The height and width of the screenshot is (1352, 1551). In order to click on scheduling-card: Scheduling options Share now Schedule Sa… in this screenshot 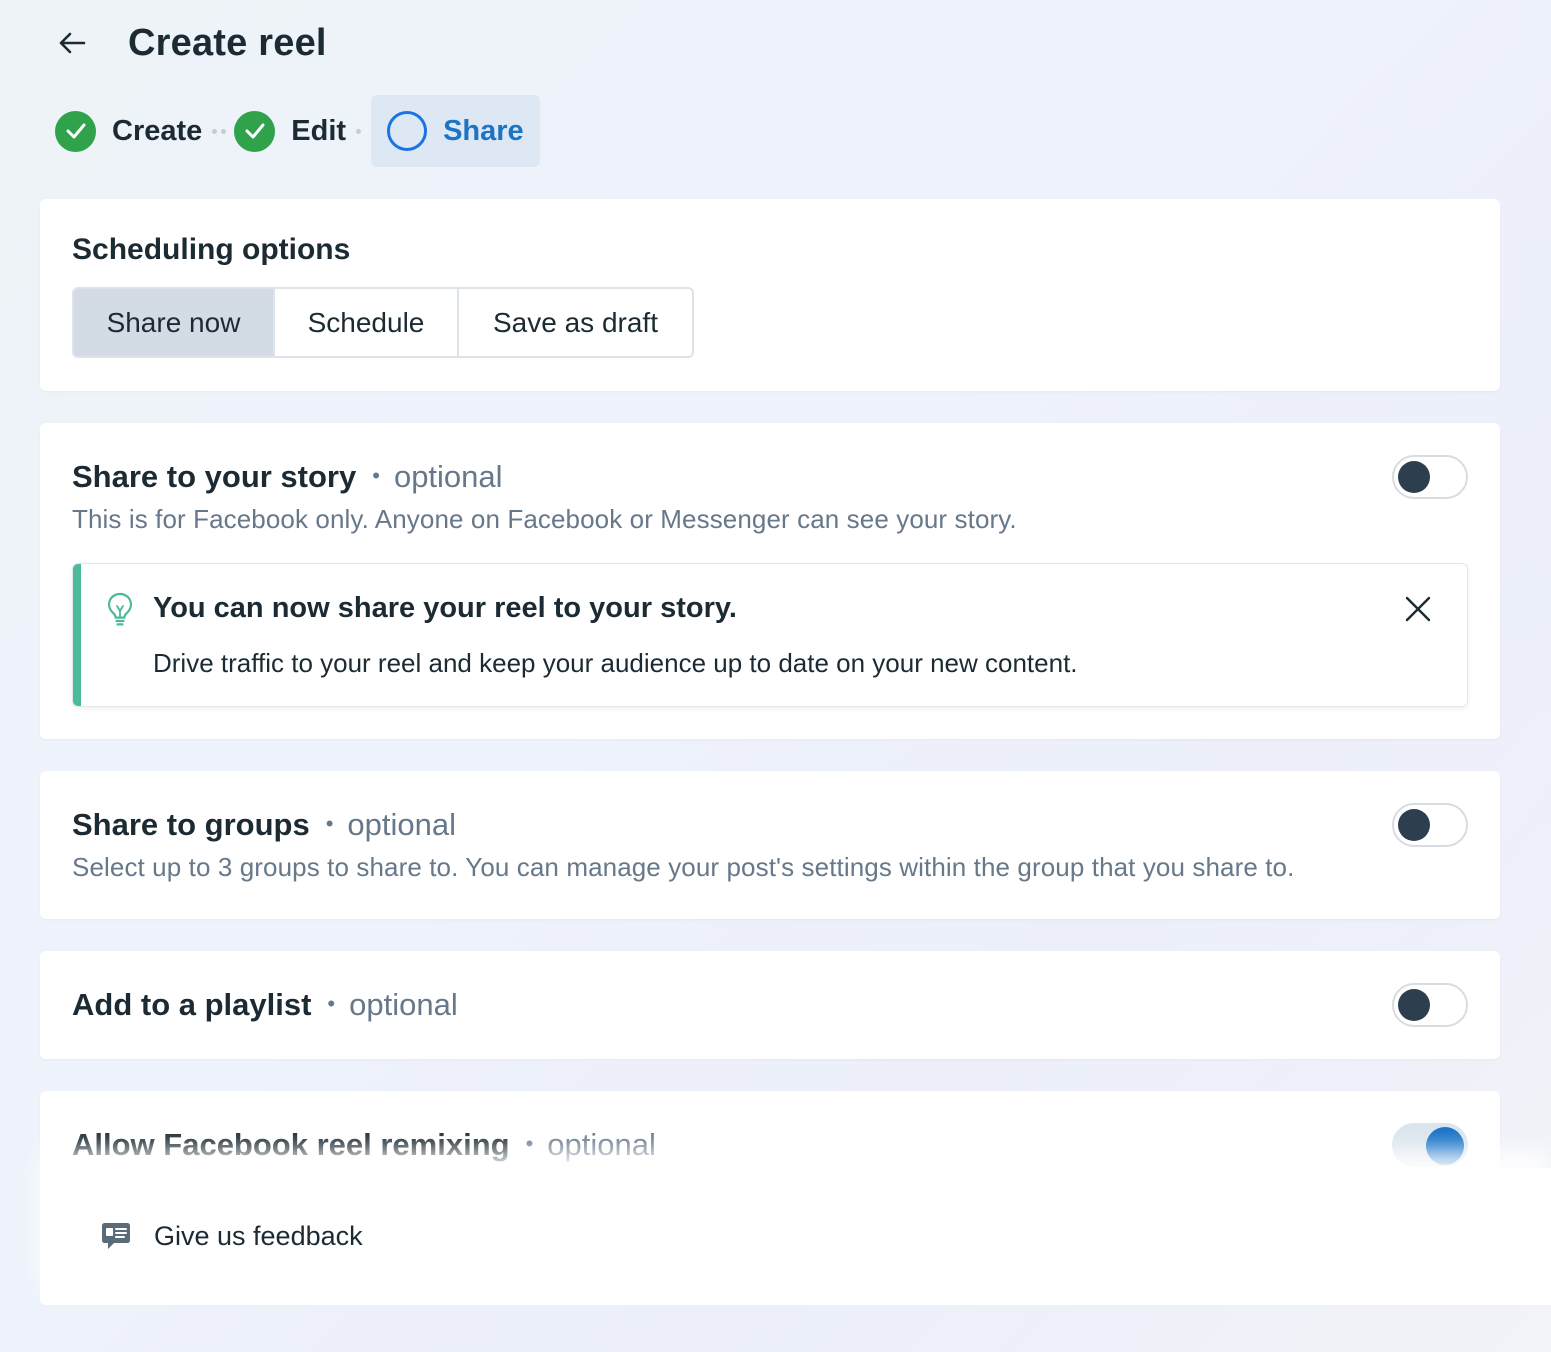, I will do `click(770, 295)`.